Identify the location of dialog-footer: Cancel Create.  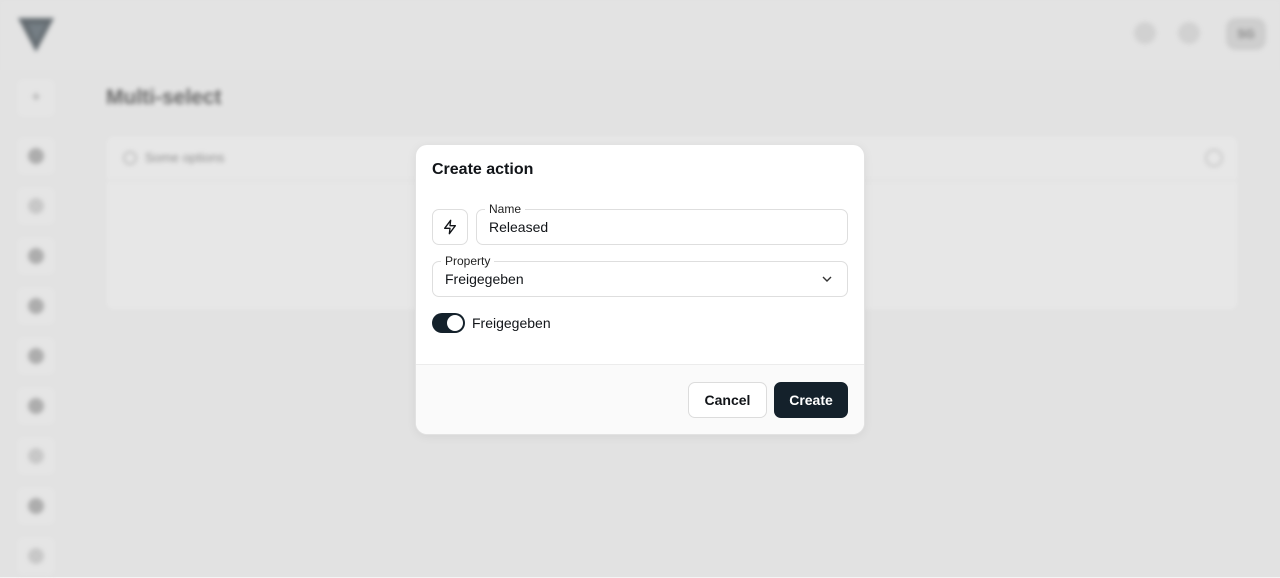
(640, 399).